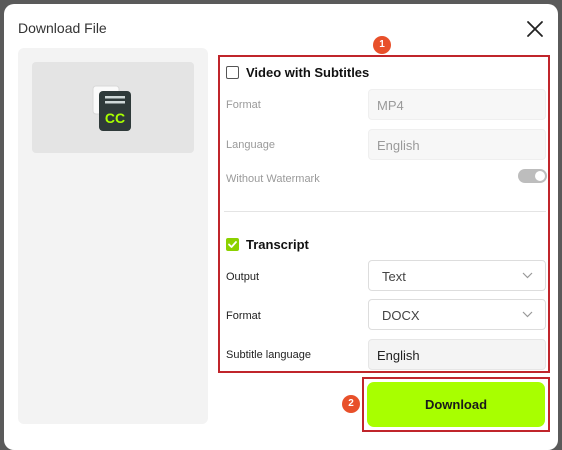 Image resolution: width=562 pixels, height=450 pixels. I want to click on file-thumbnail: CC, so click(113, 107).